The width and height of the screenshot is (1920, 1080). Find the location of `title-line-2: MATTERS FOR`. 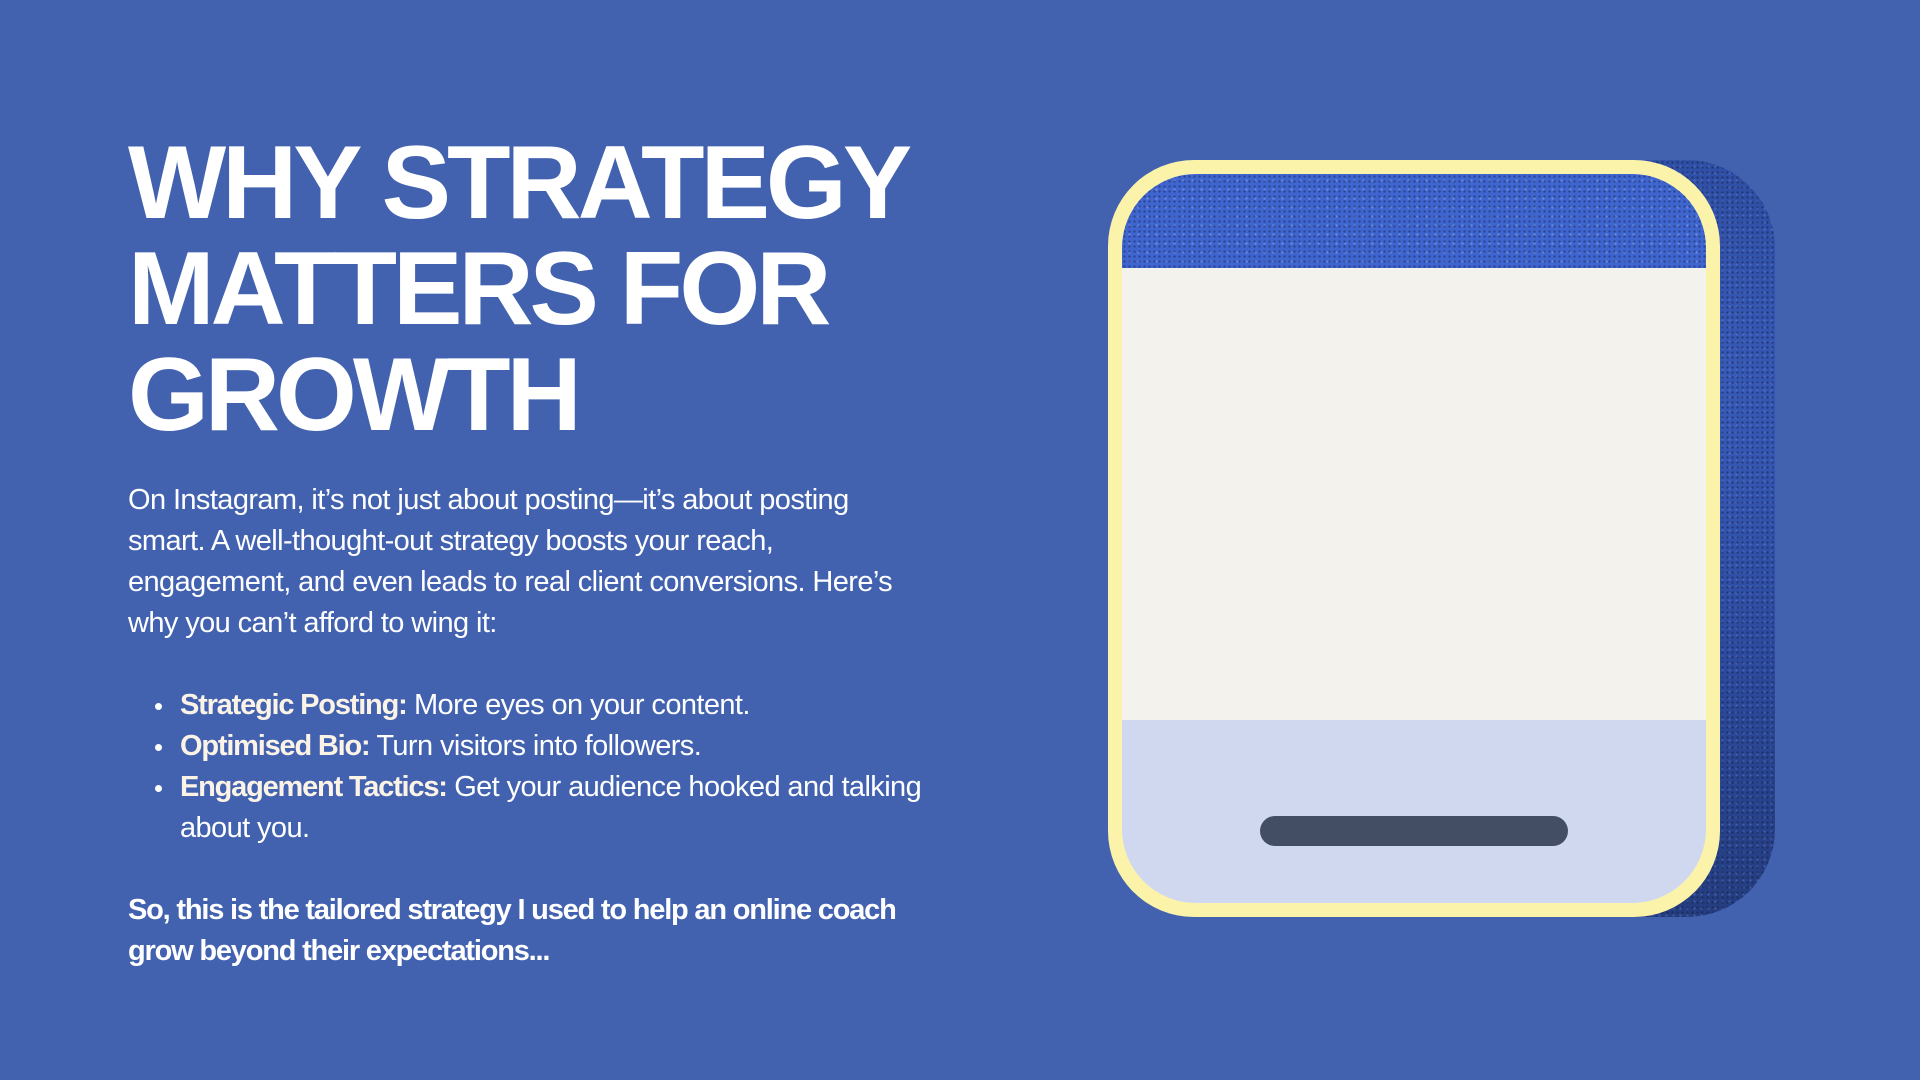

title-line-2: MATTERS FOR is located at coordinates (479, 289).